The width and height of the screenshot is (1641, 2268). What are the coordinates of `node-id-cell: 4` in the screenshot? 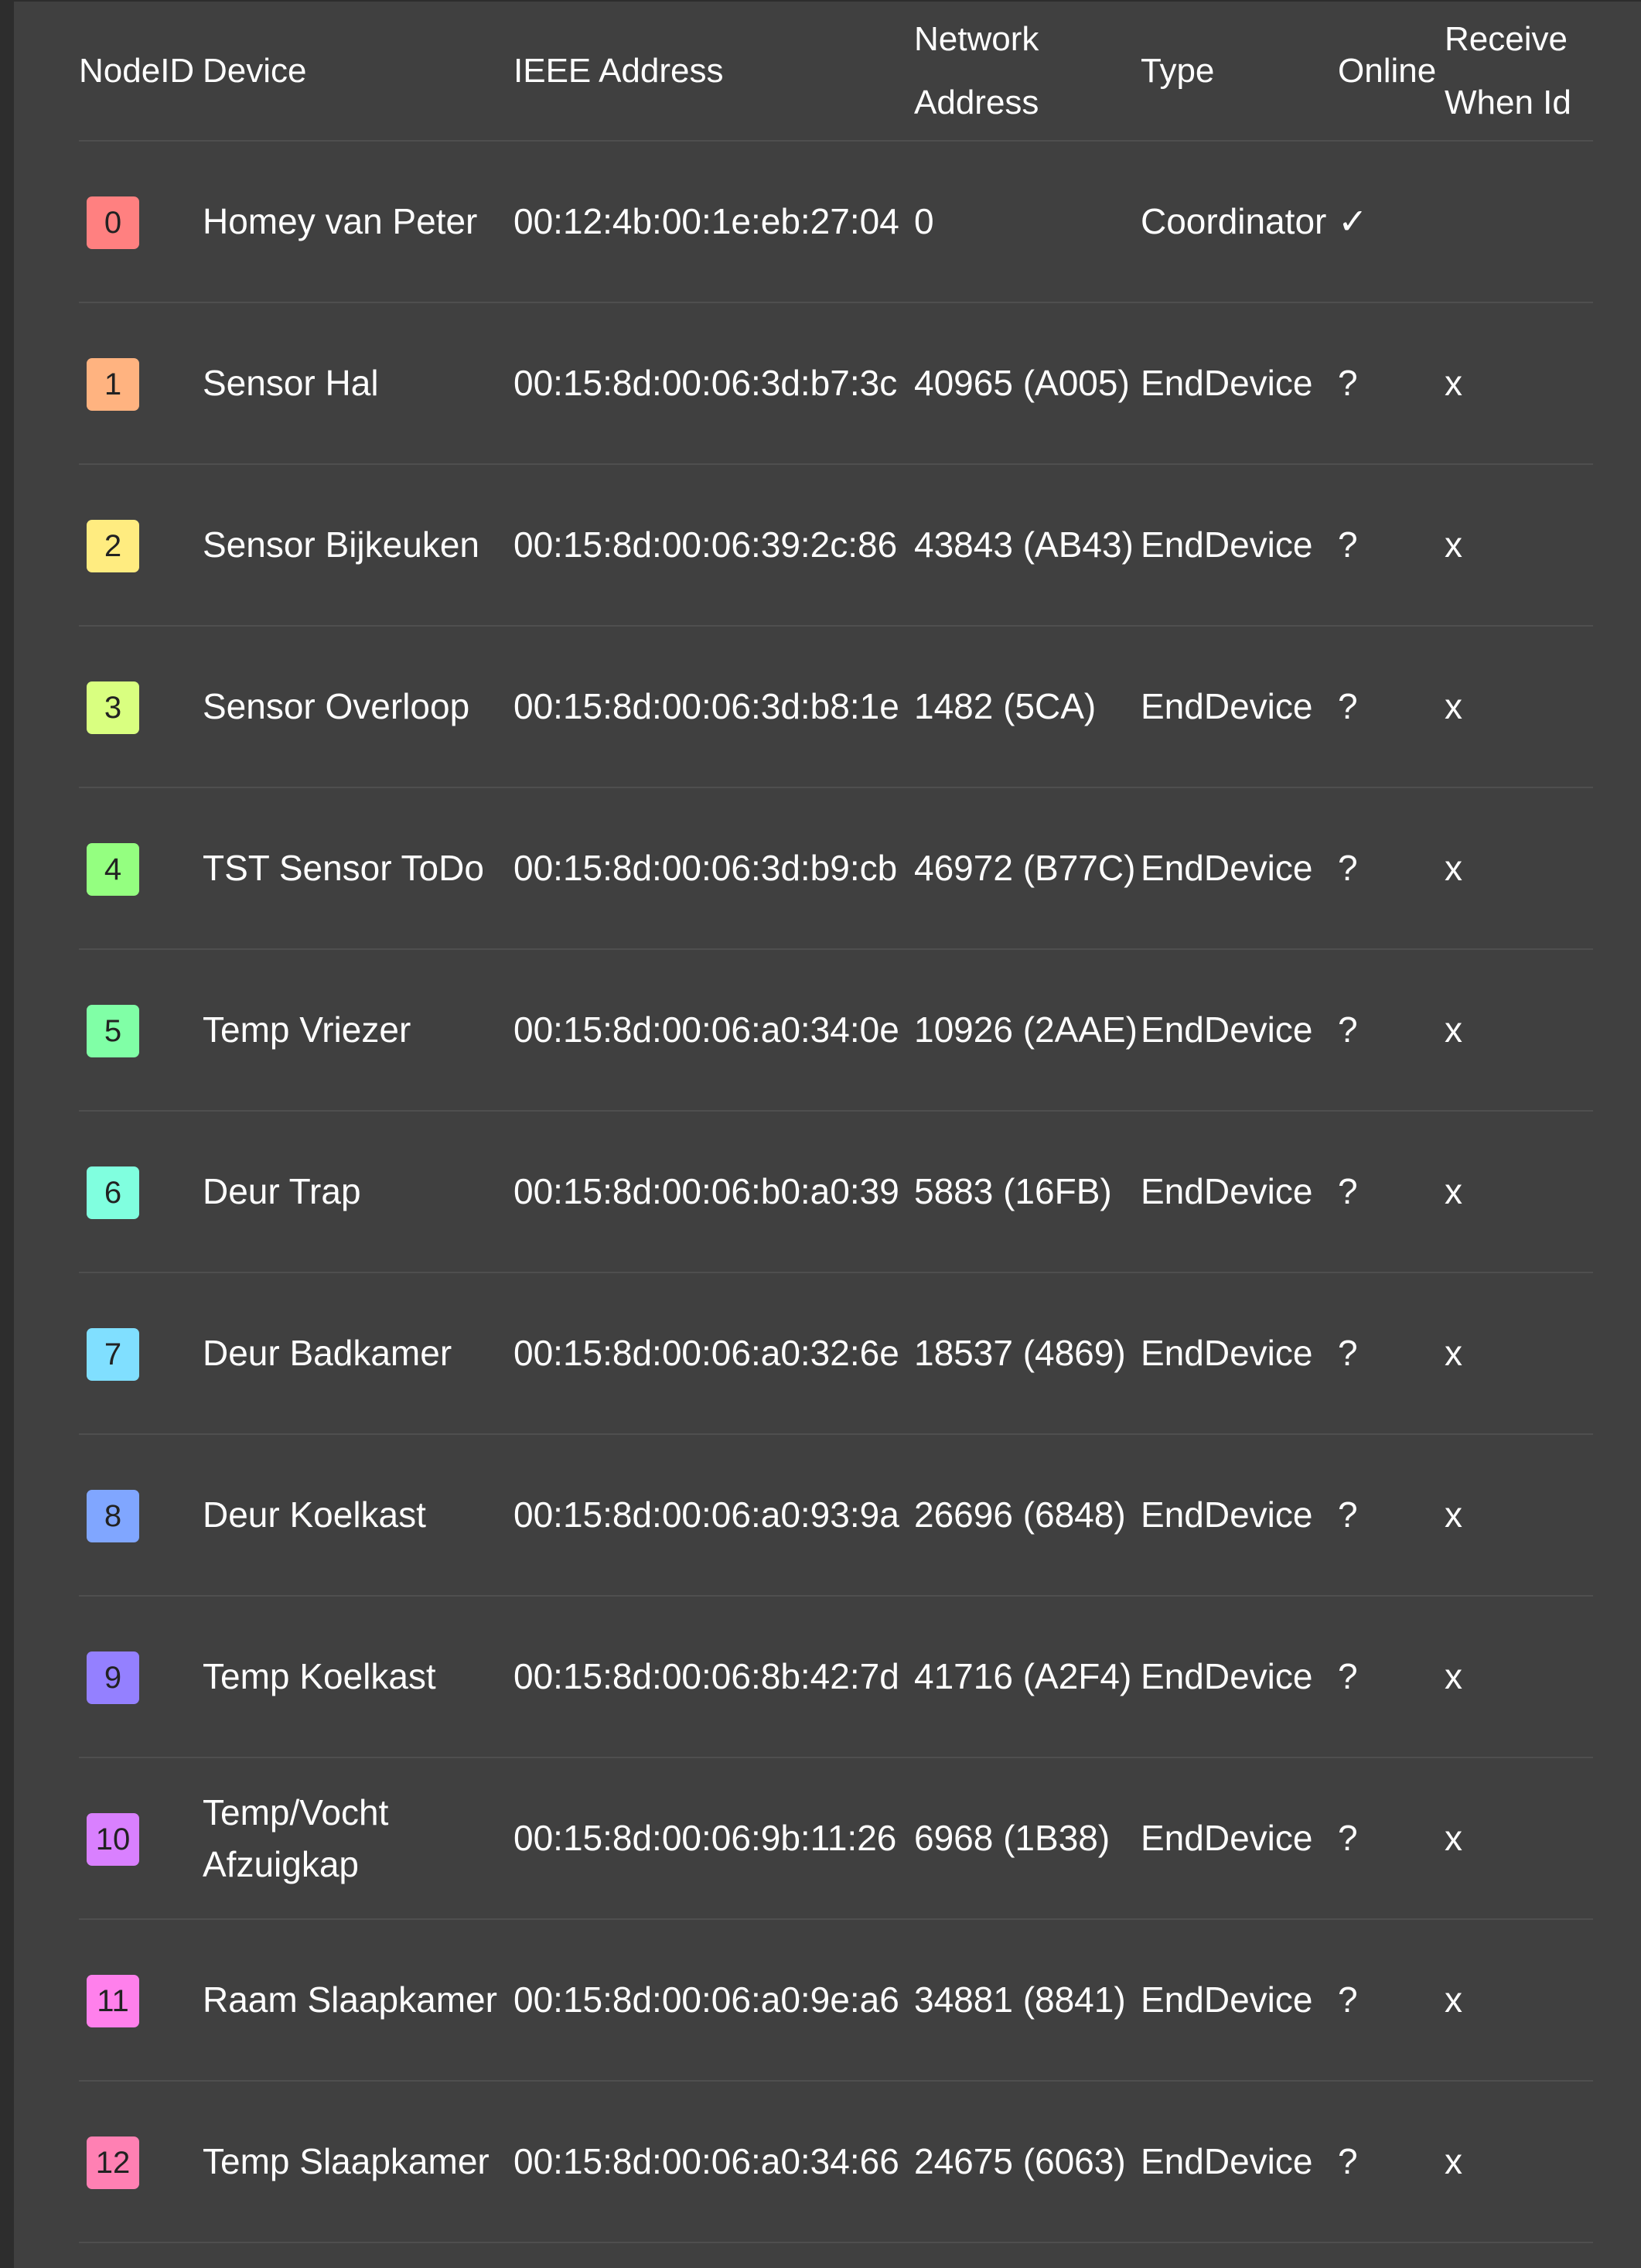 It's located at (141, 869).